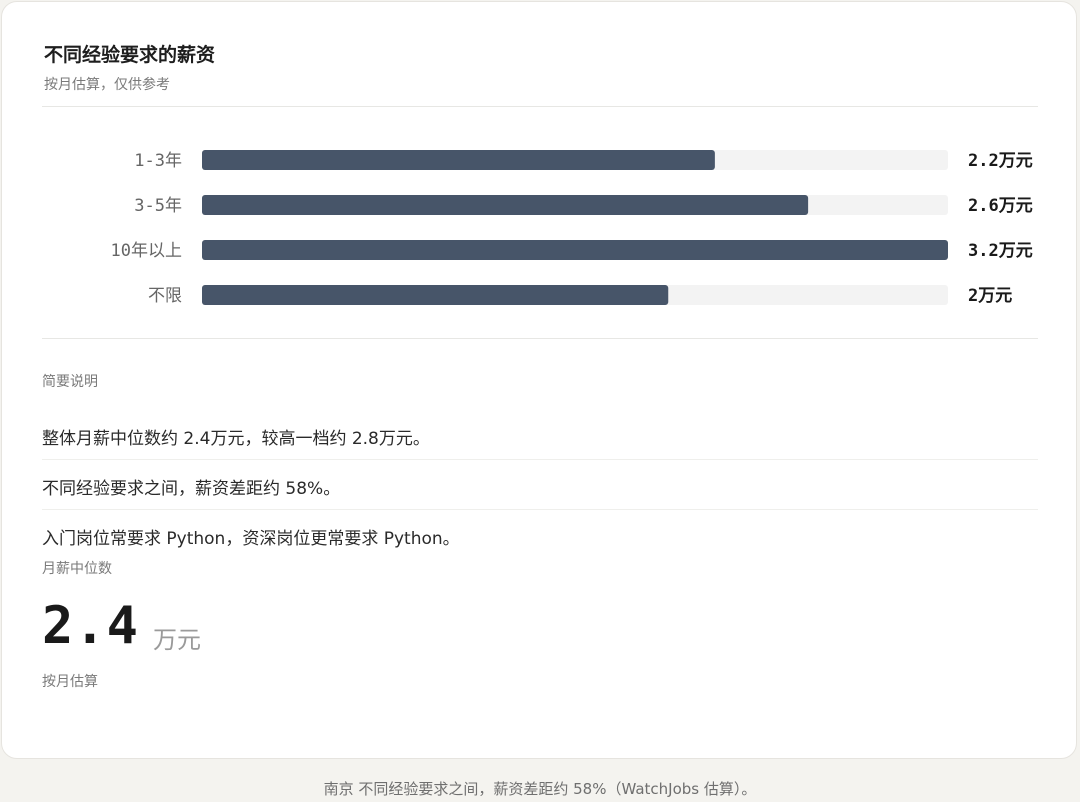 This screenshot has height=802, width=1080. I want to click on category-label: 10年以上, so click(146, 251).